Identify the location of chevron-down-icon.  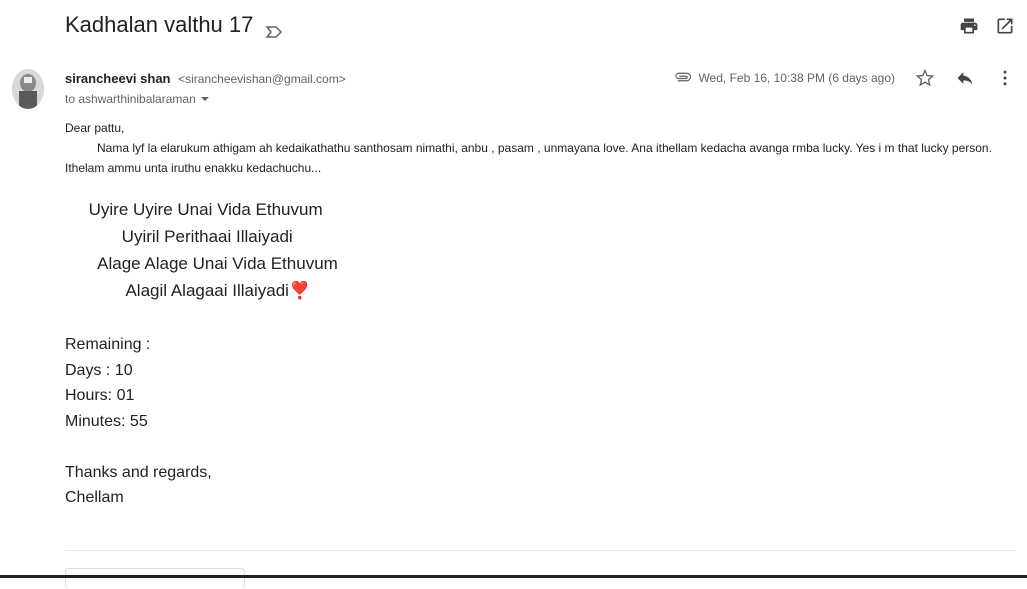
(204, 99).